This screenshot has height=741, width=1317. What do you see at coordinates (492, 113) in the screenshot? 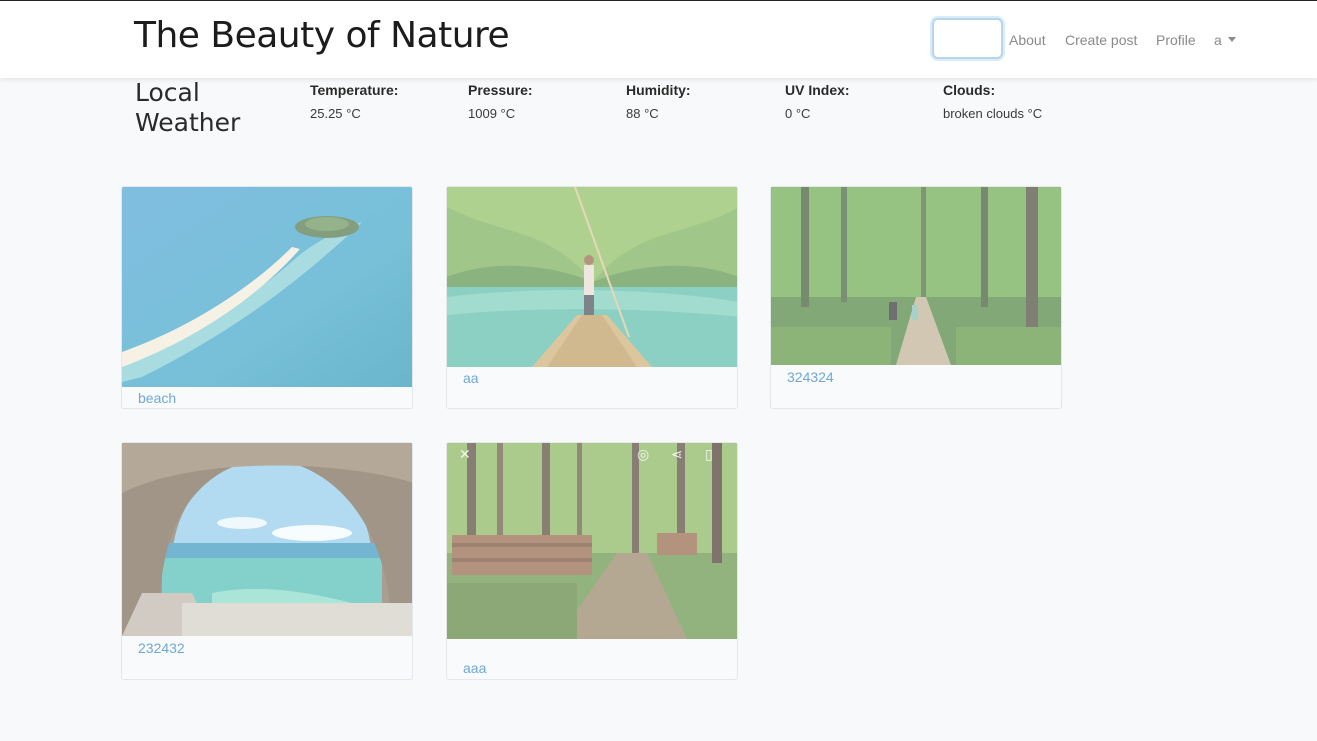
I see `weather-value: 1009 °C` at bounding box center [492, 113].